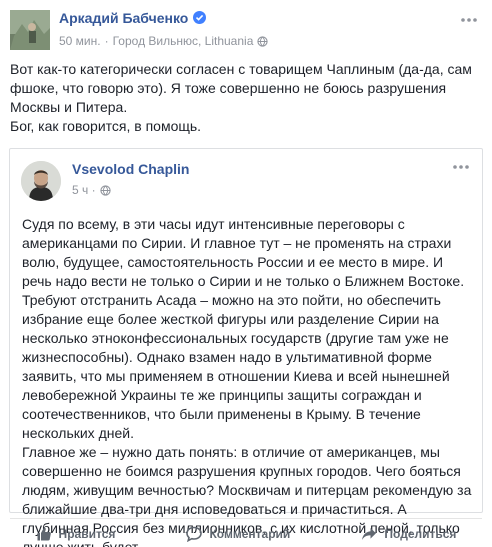 The height and width of the screenshot is (547, 492). I want to click on thumbs-up-icon, so click(44, 534).